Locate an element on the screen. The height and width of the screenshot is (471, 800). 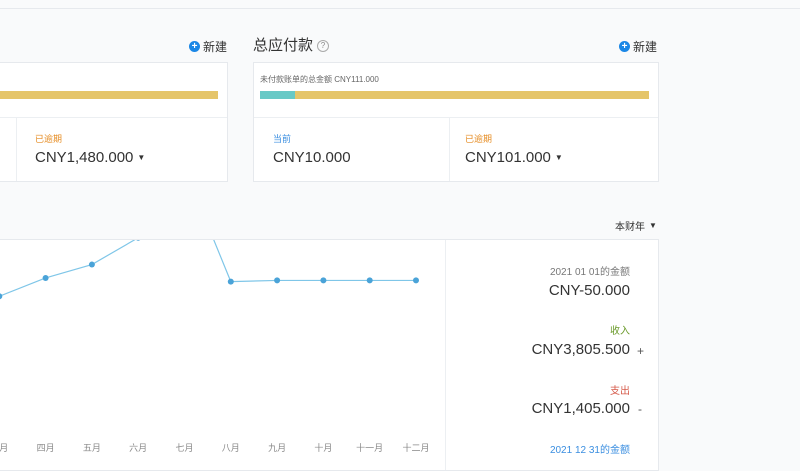
expense-sign: - is located at coordinates (640, 409).